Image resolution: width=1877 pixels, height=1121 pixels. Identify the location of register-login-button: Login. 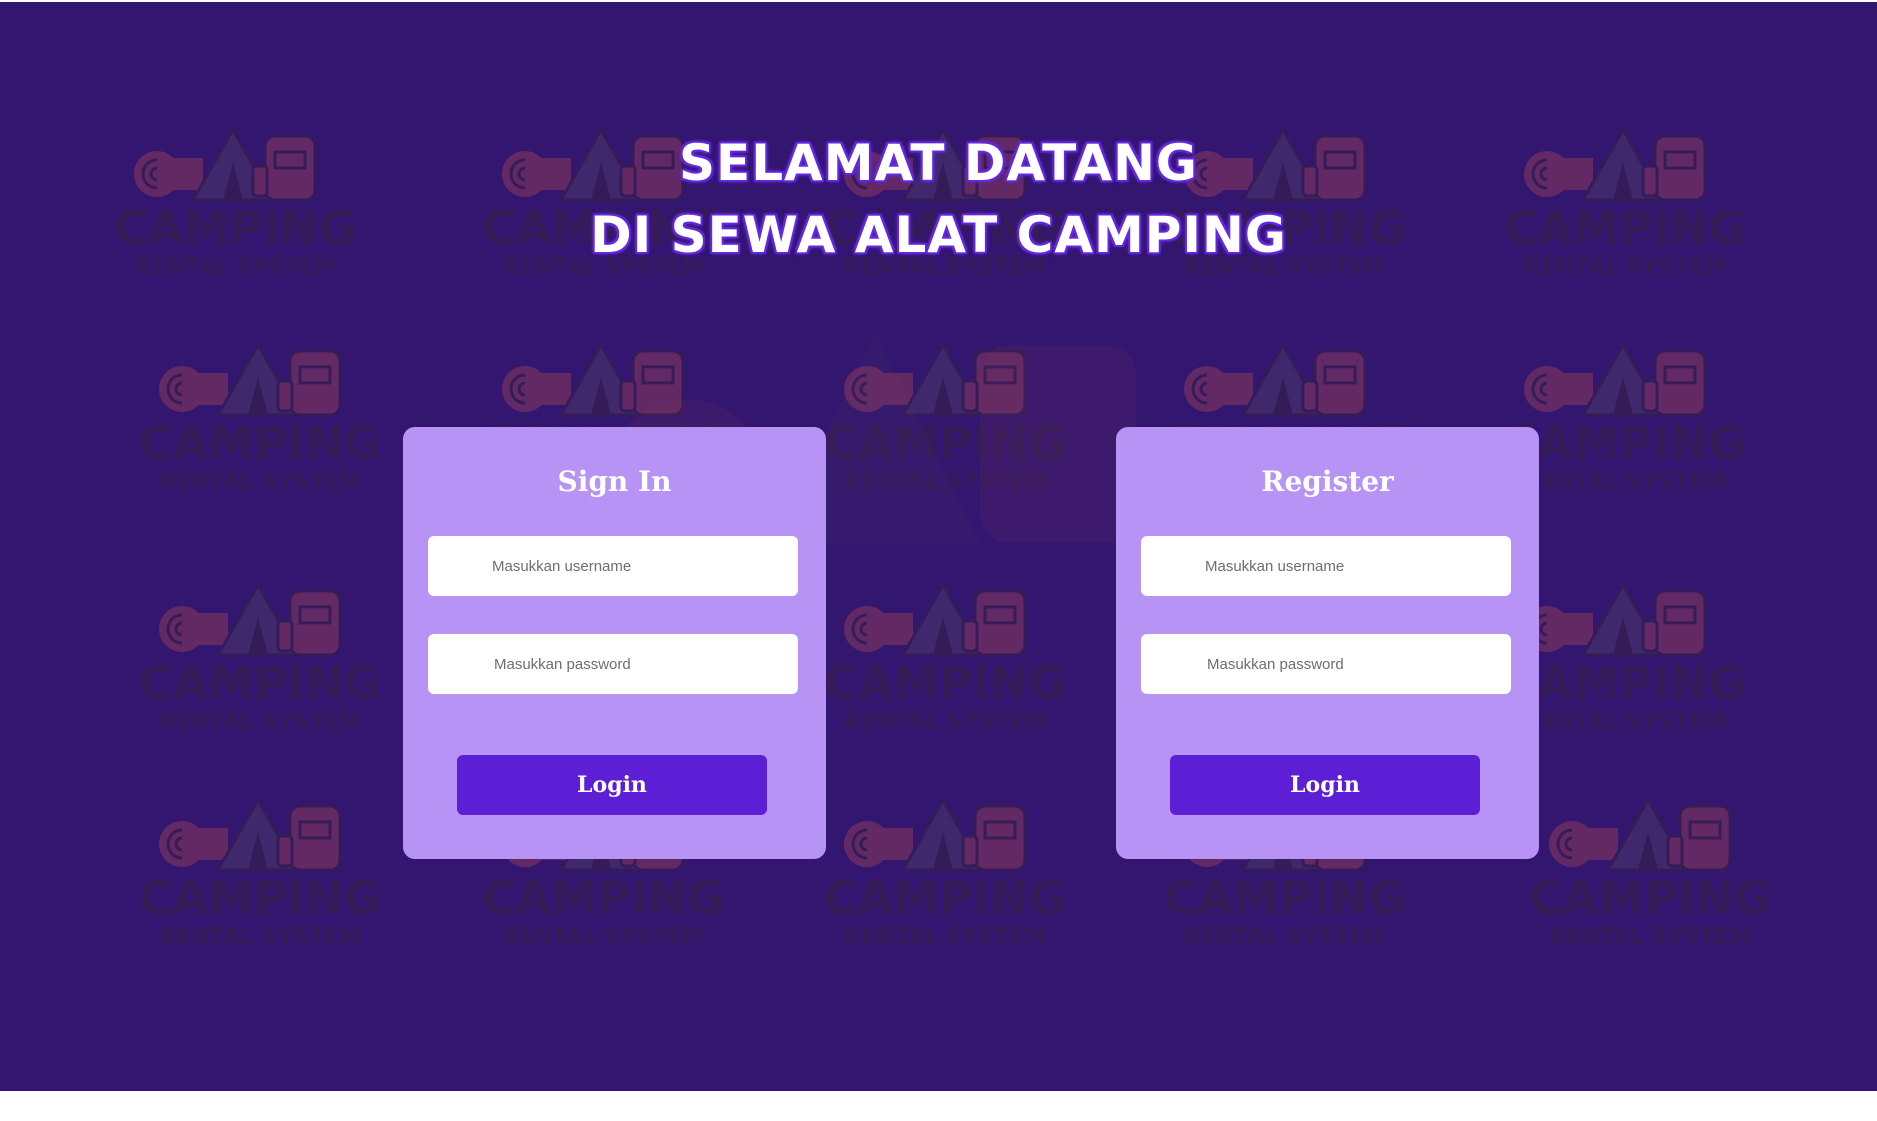
(1325, 785).